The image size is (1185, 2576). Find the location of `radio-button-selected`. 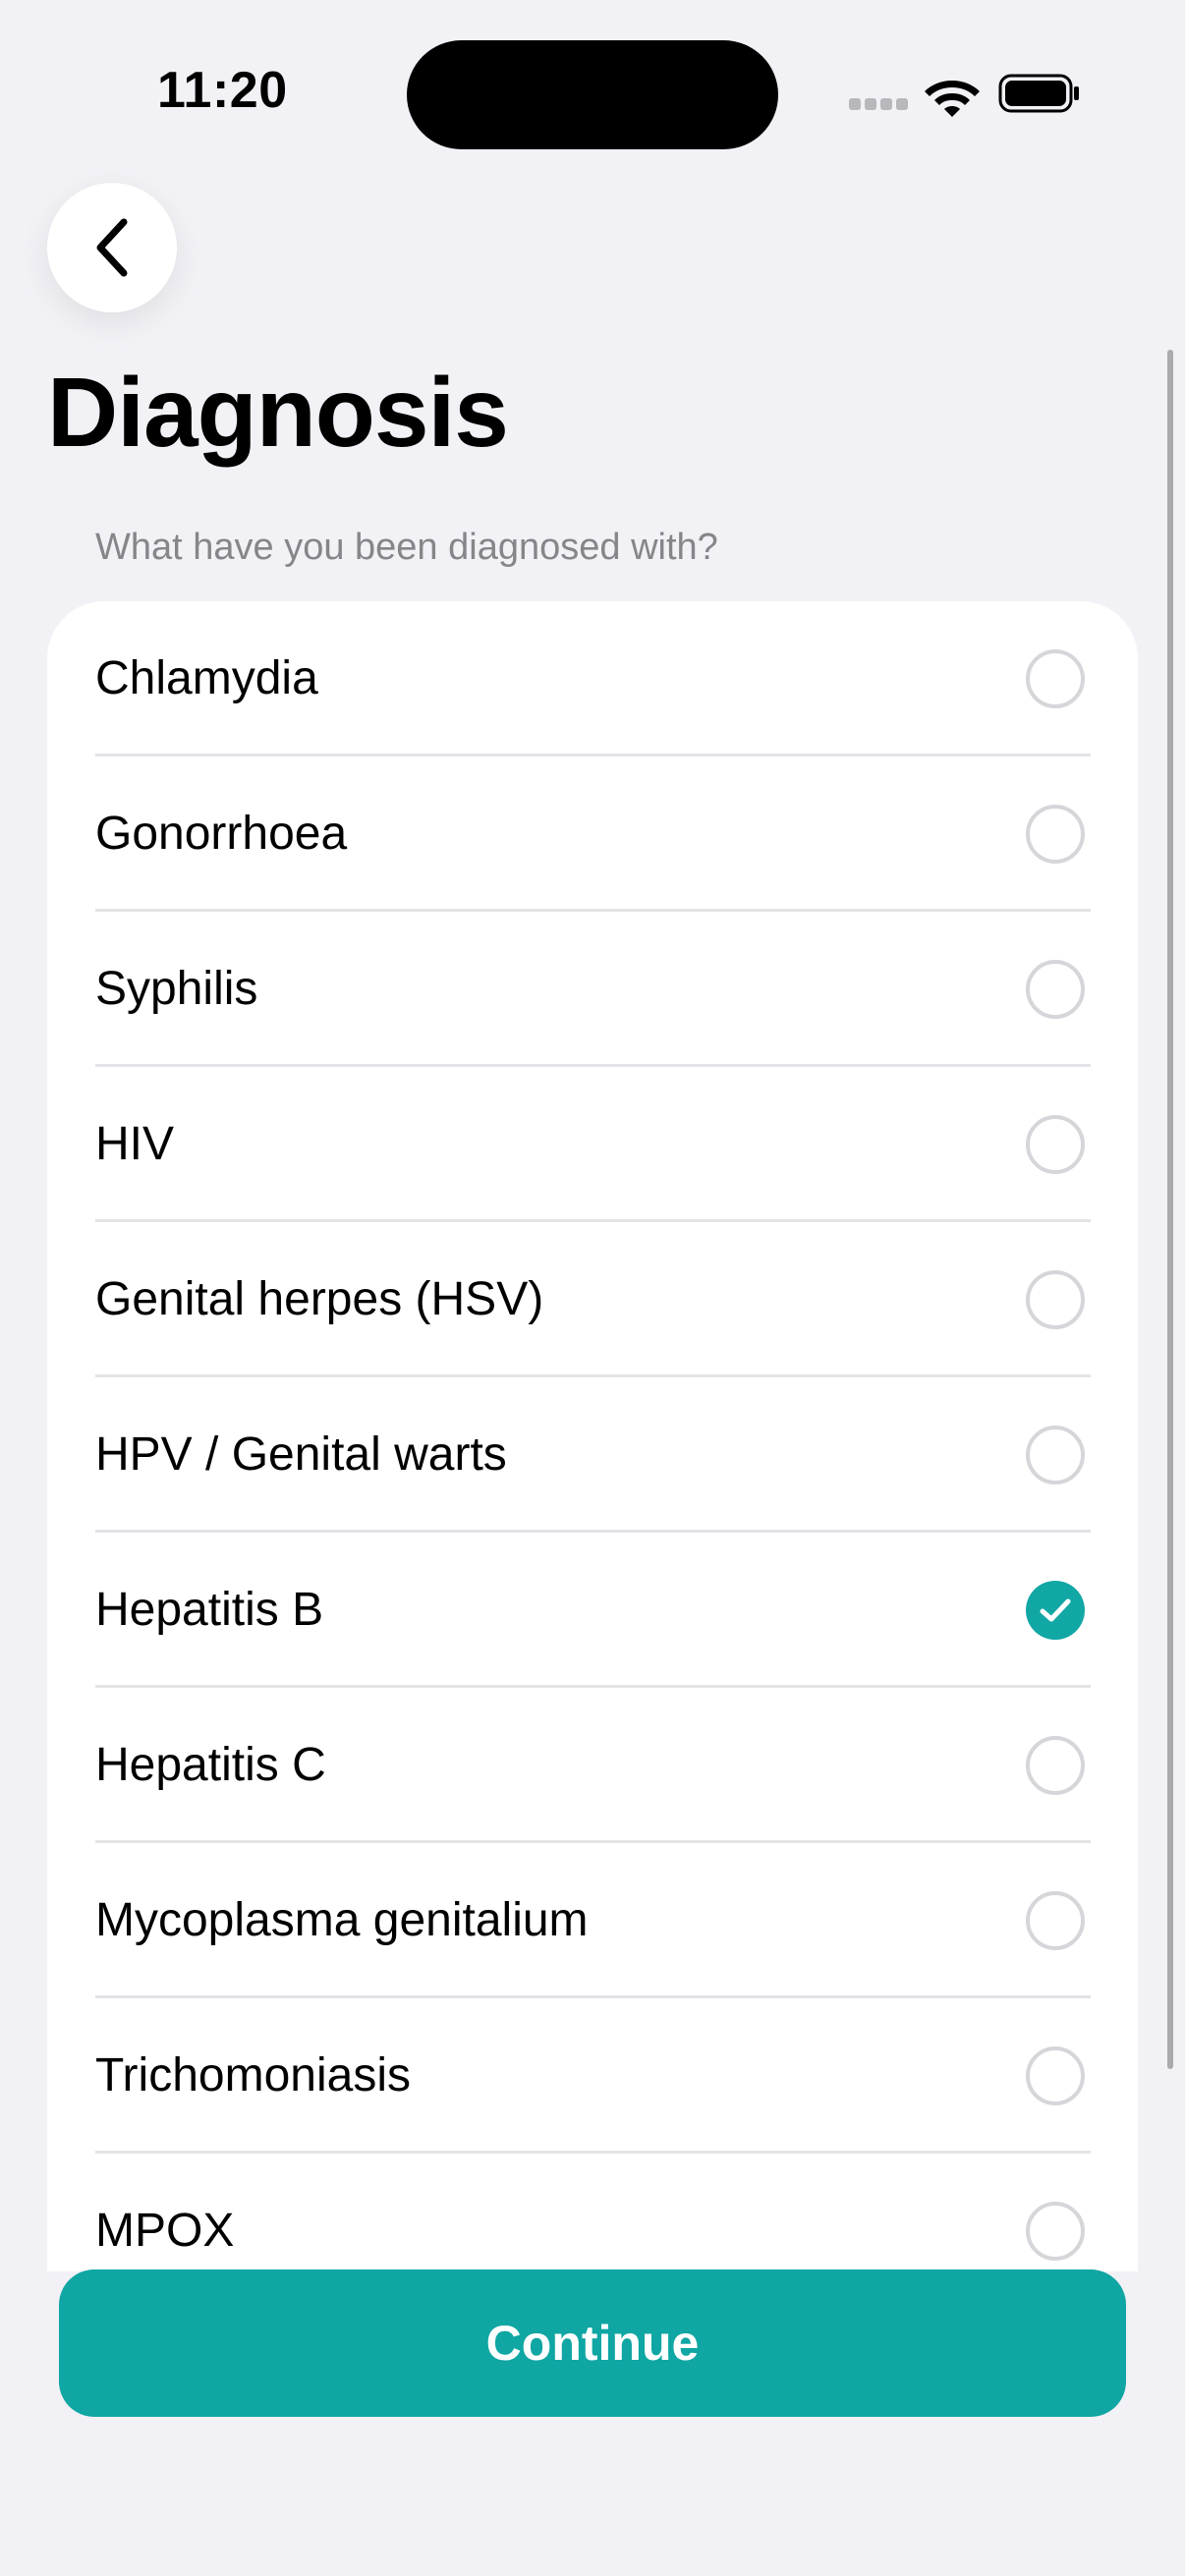

radio-button-selected is located at coordinates (1056, 1610).